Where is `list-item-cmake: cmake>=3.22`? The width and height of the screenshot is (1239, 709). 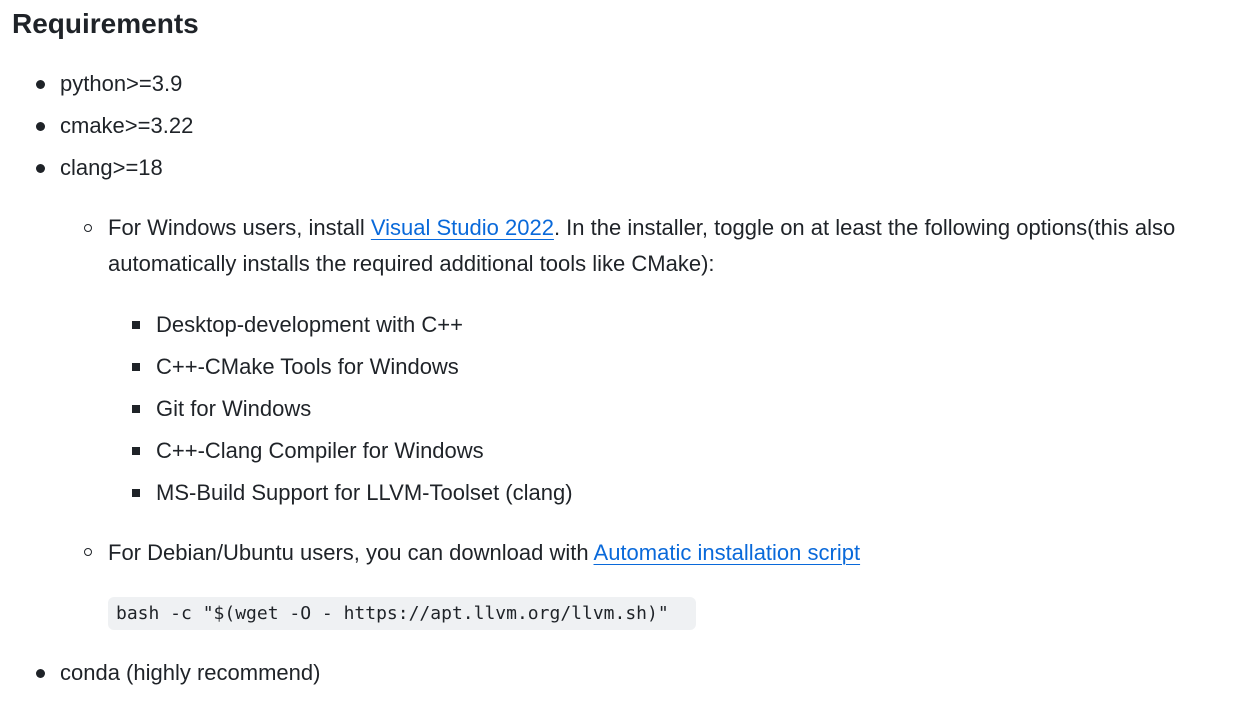 list-item-cmake: cmake>=3.22 is located at coordinates (127, 125).